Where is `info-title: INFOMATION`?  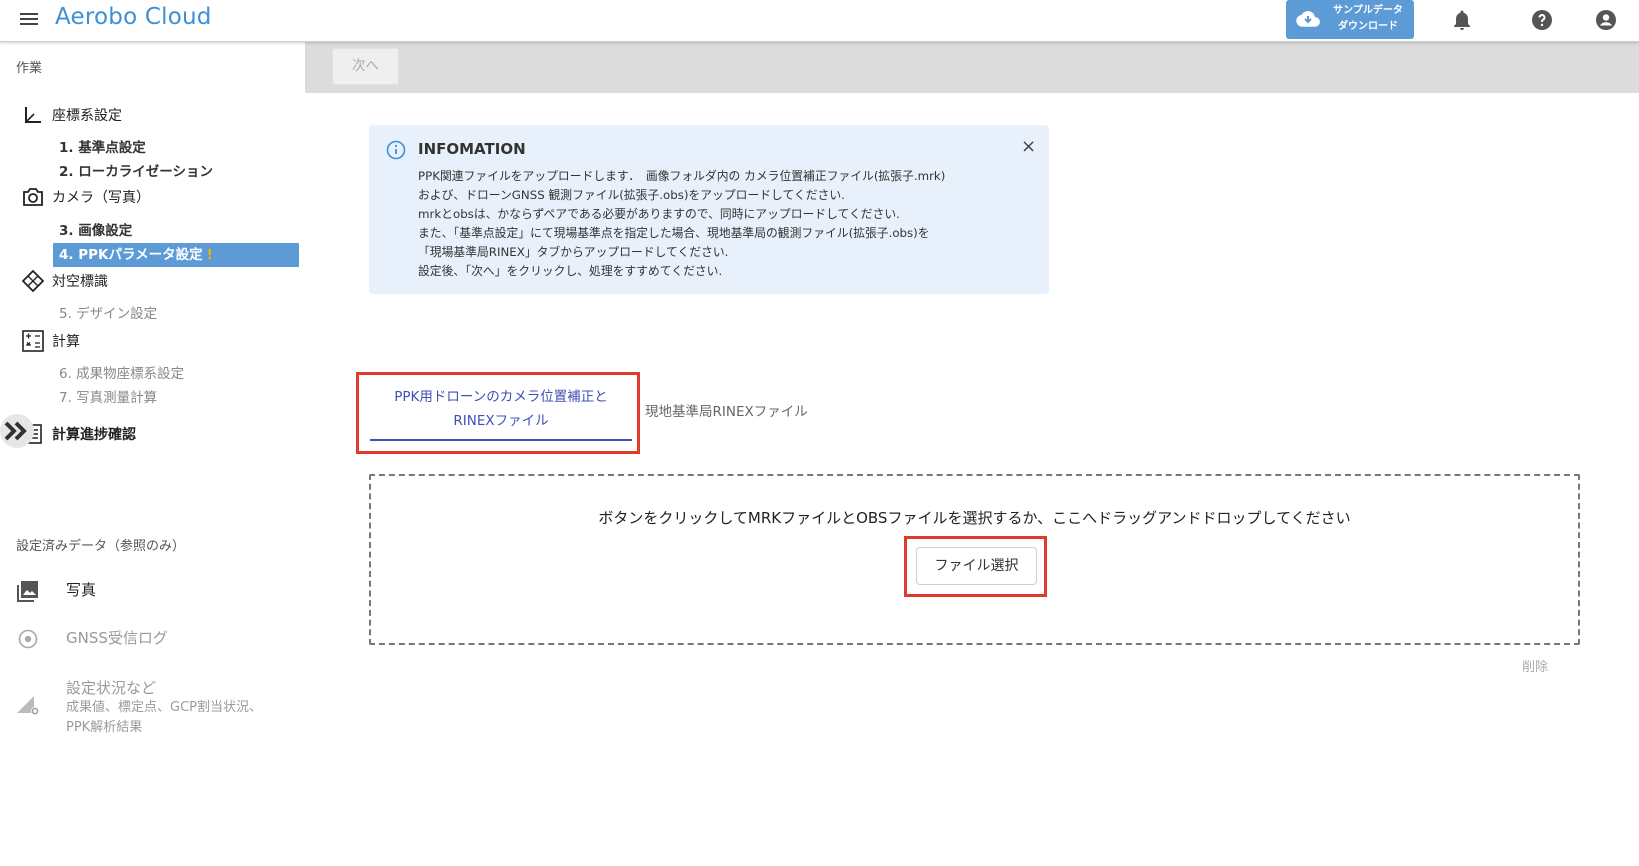
info-title: INFOMATION is located at coordinates (472, 149).